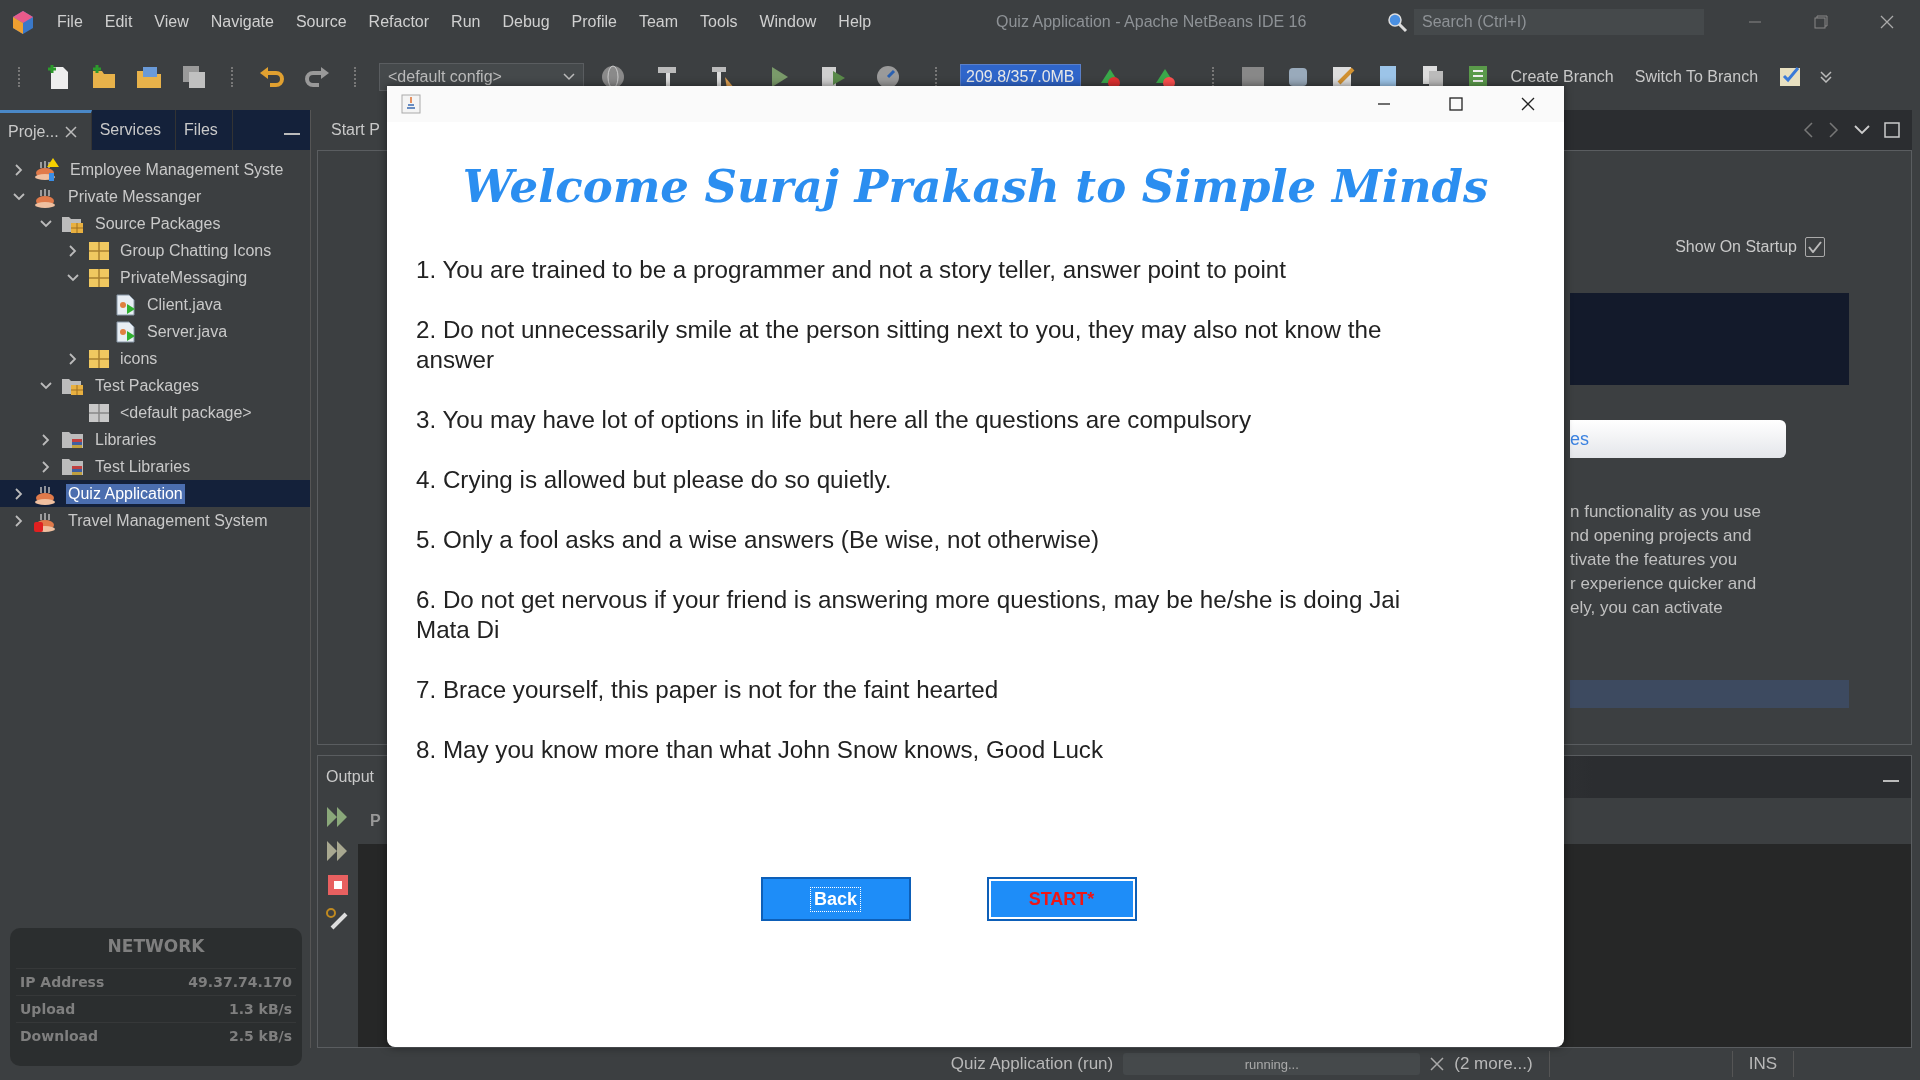 This screenshot has width=1920, height=1080. Describe the element at coordinates (155, 385) in the screenshot. I see `tree-item: Test Packages` at that location.